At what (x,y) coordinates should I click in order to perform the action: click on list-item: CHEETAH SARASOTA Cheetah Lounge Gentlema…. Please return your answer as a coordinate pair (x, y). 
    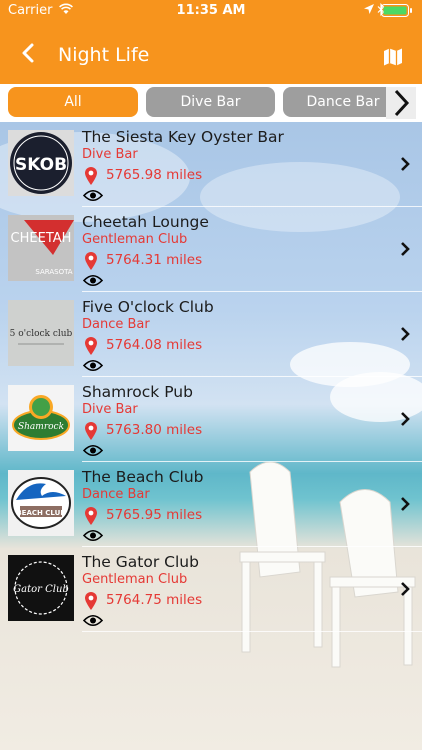
    Looking at the image, I should click on (211, 249).